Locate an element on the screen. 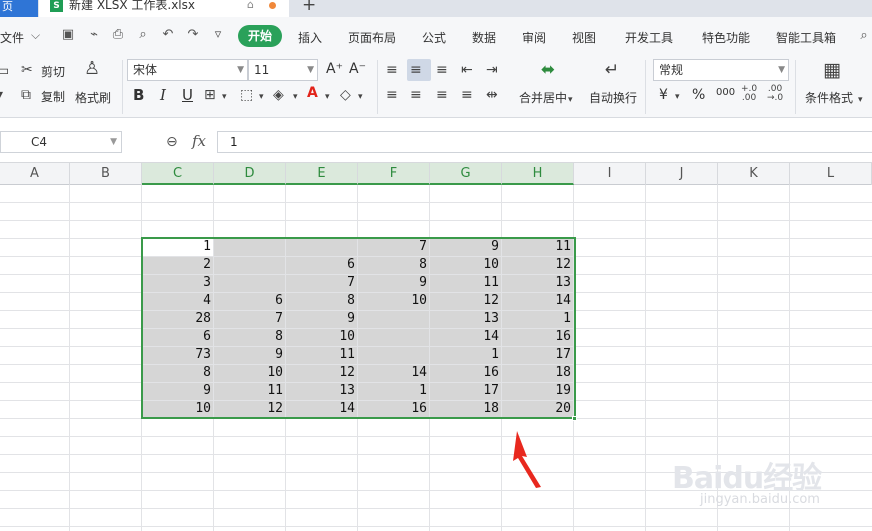 The image size is (872, 531). annotation-arrow is located at coordinates (527, 459).